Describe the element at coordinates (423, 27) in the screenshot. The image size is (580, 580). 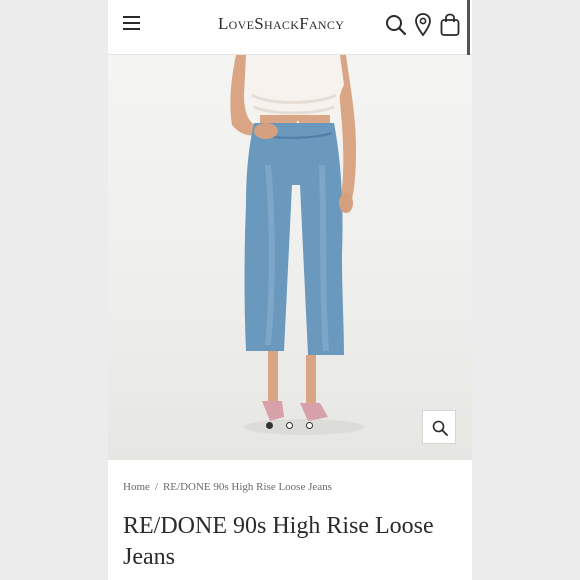
I see `location-pin-icon` at that location.